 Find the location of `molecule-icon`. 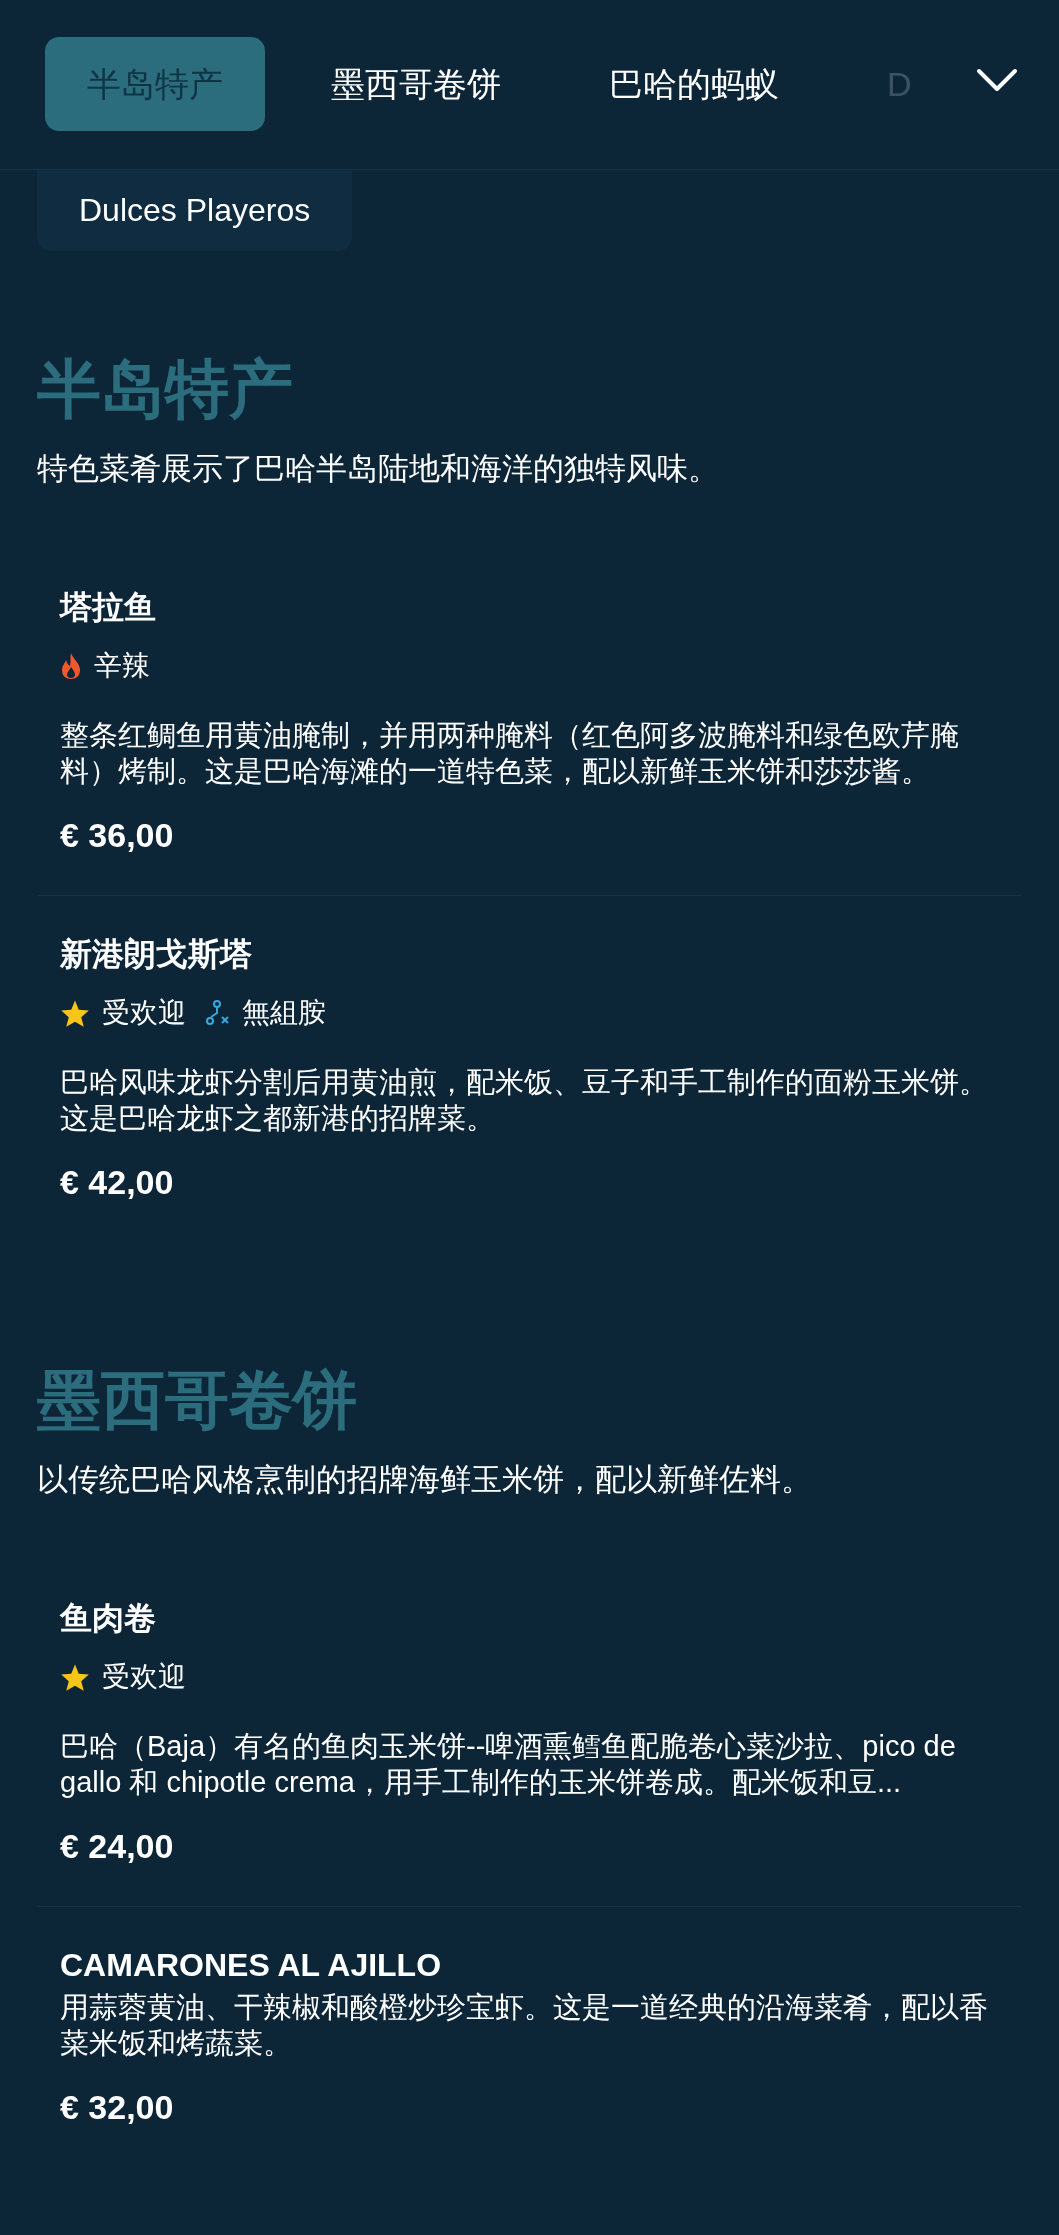

molecule-icon is located at coordinates (217, 1013).